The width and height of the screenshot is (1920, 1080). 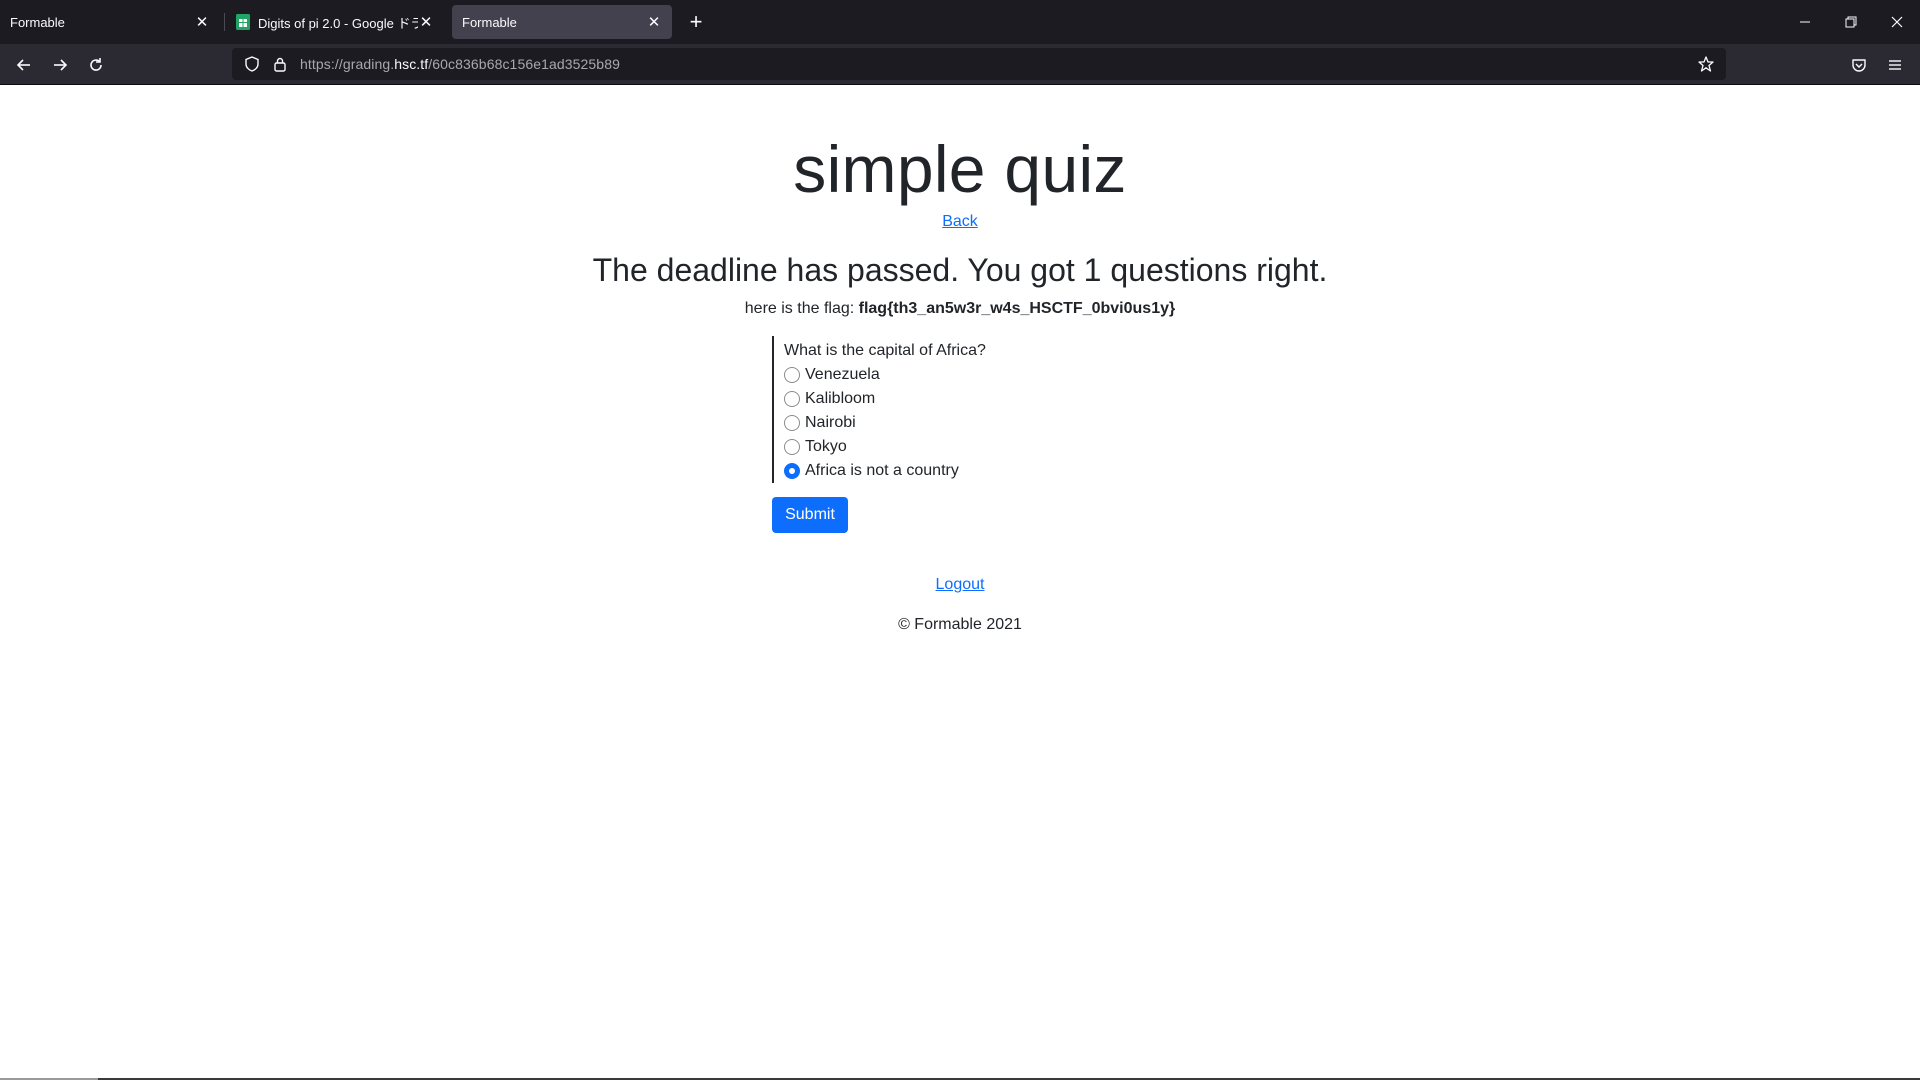 What do you see at coordinates (885, 350) in the screenshot?
I see `question-text: What is the capital of Africa?` at bounding box center [885, 350].